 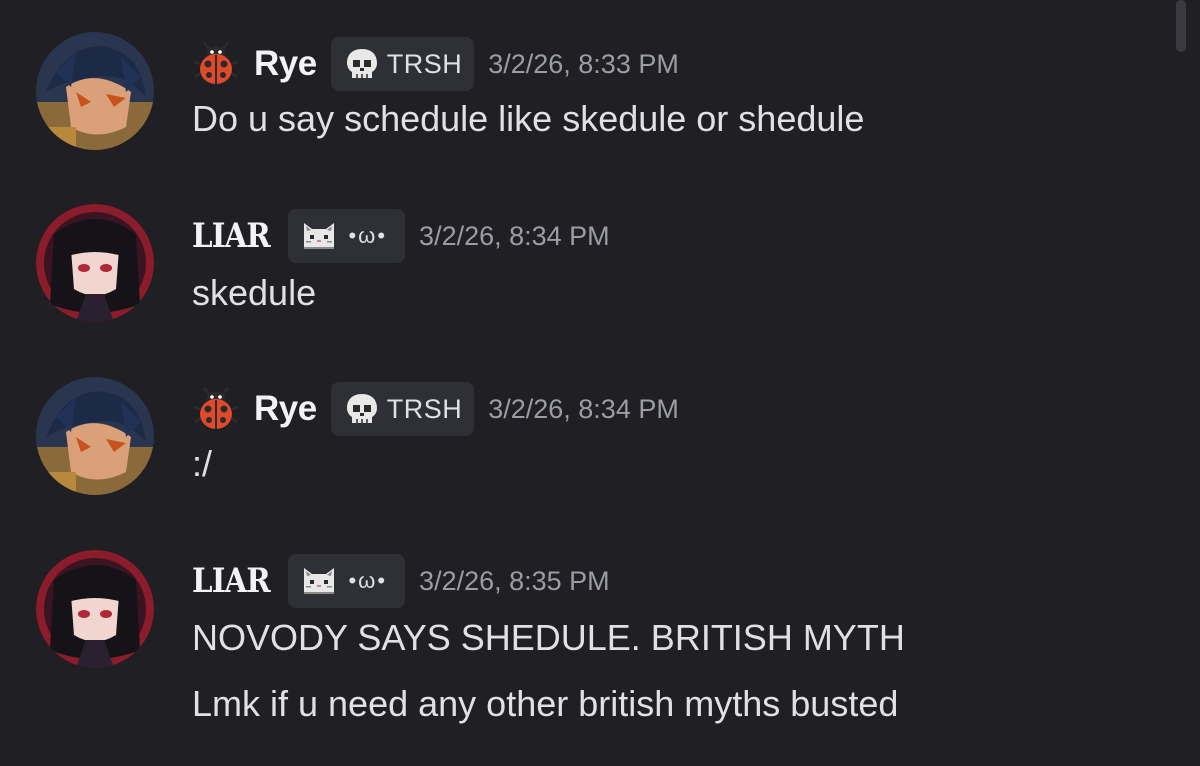 What do you see at coordinates (514, 580) in the screenshot?
I see `timestamp: 3/2/26, 8:35 PM` at bounding box center [514, 580].